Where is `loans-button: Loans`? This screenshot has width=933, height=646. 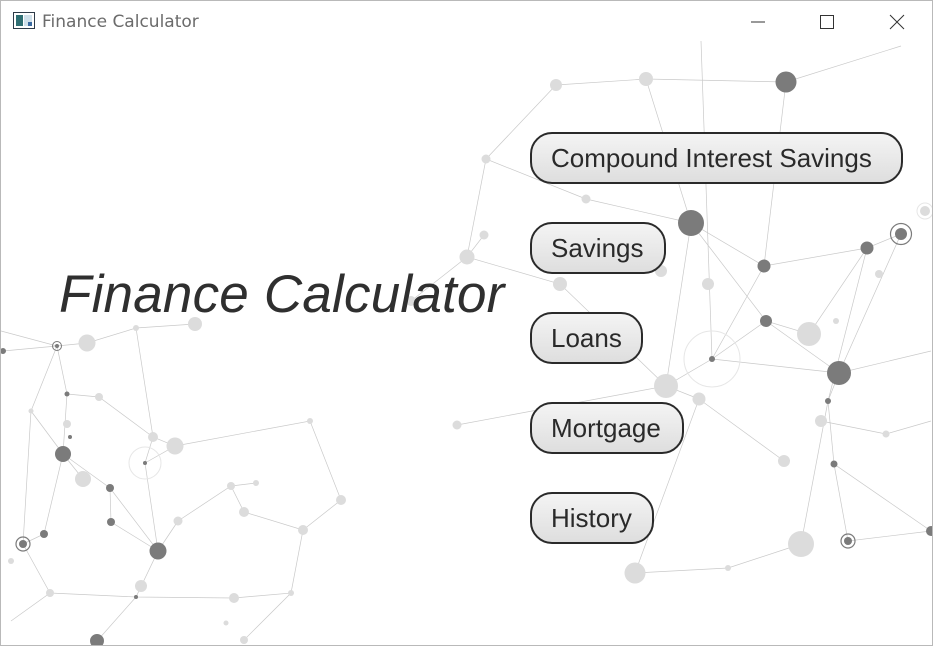 loans-button: Loans is located at coordinates (586, 338).